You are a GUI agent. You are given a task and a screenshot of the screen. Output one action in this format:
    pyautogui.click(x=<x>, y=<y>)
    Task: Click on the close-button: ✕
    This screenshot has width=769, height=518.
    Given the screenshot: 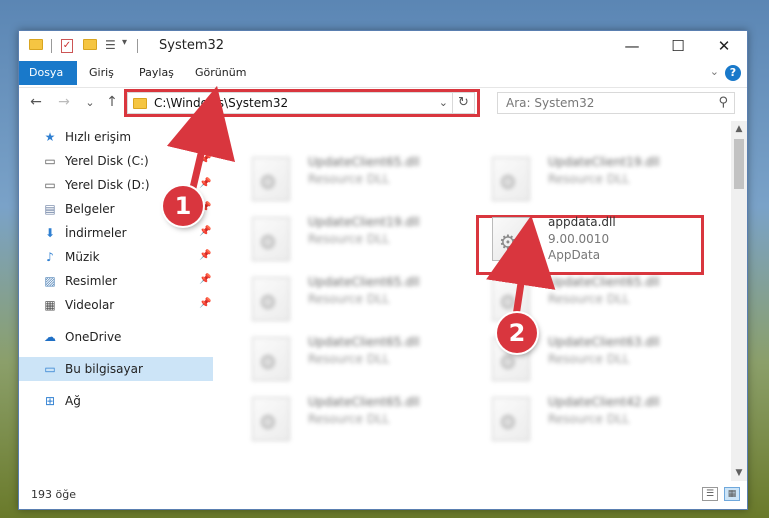 What is the action you would take?
    pyautogui.click(x=724, y=46)
    